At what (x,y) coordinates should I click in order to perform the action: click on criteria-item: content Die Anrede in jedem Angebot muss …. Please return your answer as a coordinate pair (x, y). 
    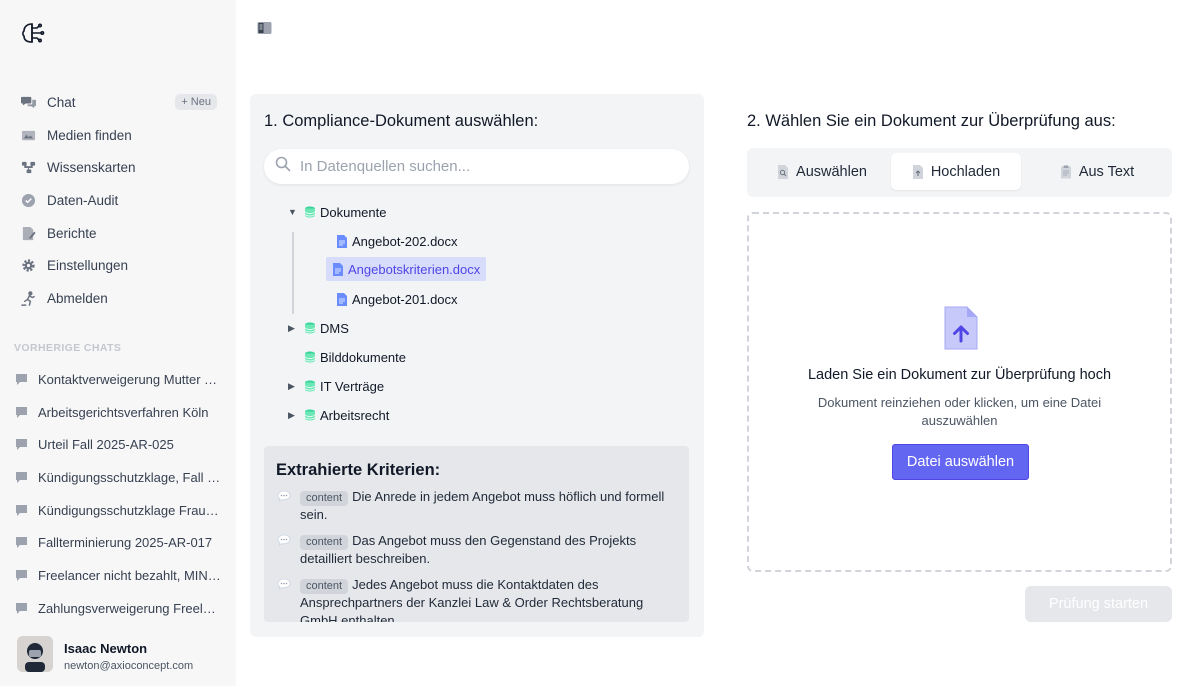
    Looking at the image, I should click on (478, 506).